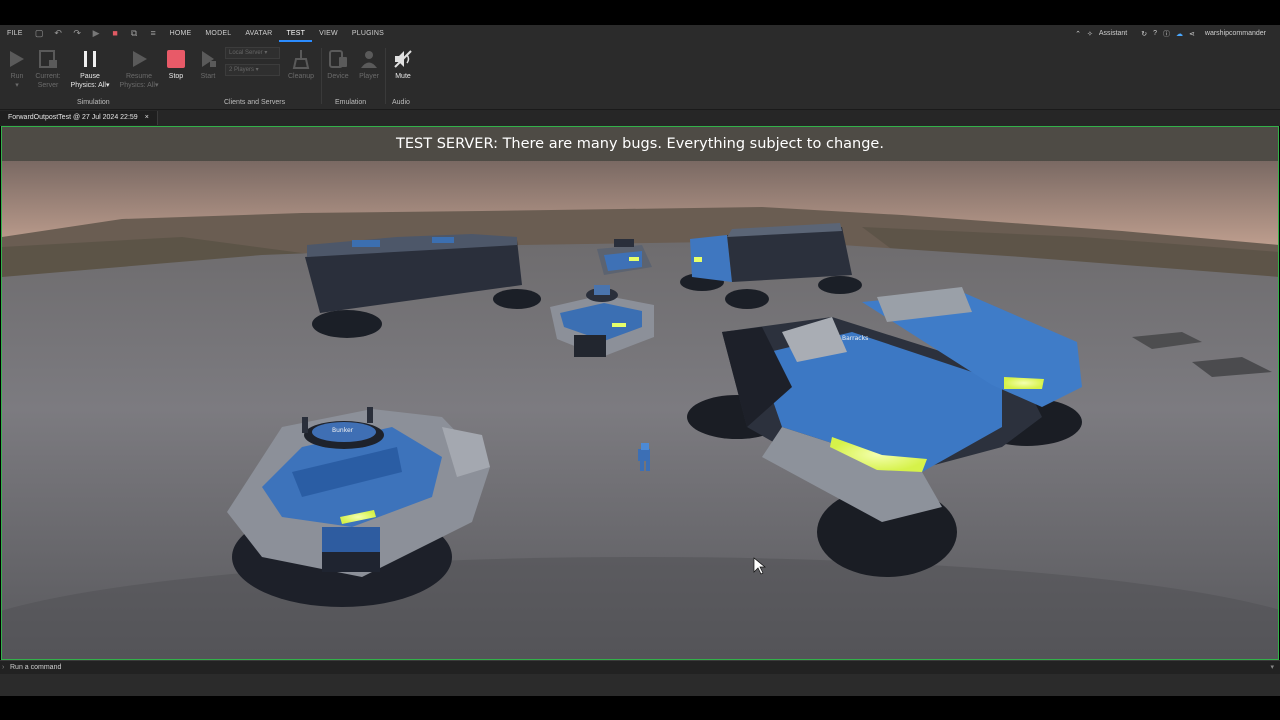 The image size is (1280, 720). What do you see at coordinates (640, 118) in the screenshot?
I see `document-tab-strip` at bounding box center [640, 118].